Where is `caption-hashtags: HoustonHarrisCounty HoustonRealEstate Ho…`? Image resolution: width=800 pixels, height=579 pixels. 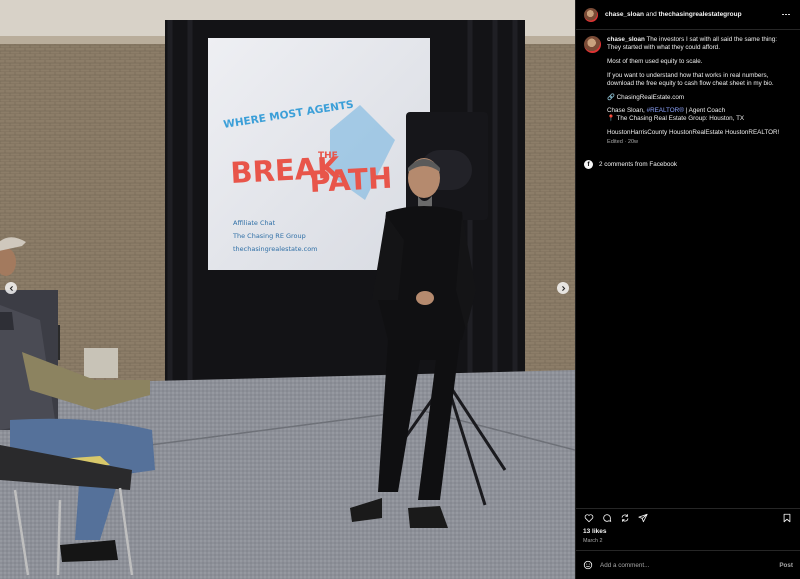 caption-hashtags: HoustonHarrisCounty HoustonRealEstate Ho… is located at coordinates (693, 133).